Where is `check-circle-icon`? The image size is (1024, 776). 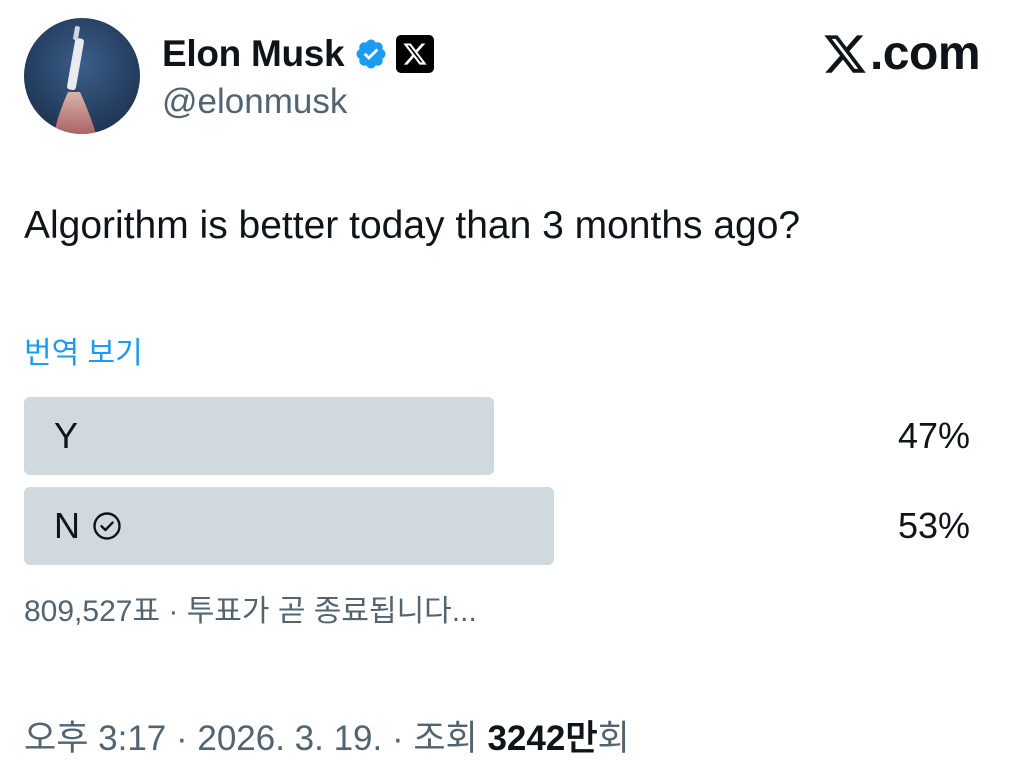 check-circle-icon is located at coordinates (107, 526).